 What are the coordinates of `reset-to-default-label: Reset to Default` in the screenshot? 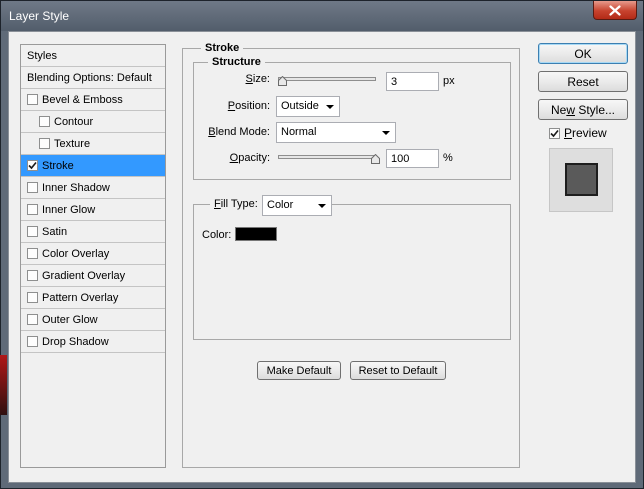 It's located at (398, 370).